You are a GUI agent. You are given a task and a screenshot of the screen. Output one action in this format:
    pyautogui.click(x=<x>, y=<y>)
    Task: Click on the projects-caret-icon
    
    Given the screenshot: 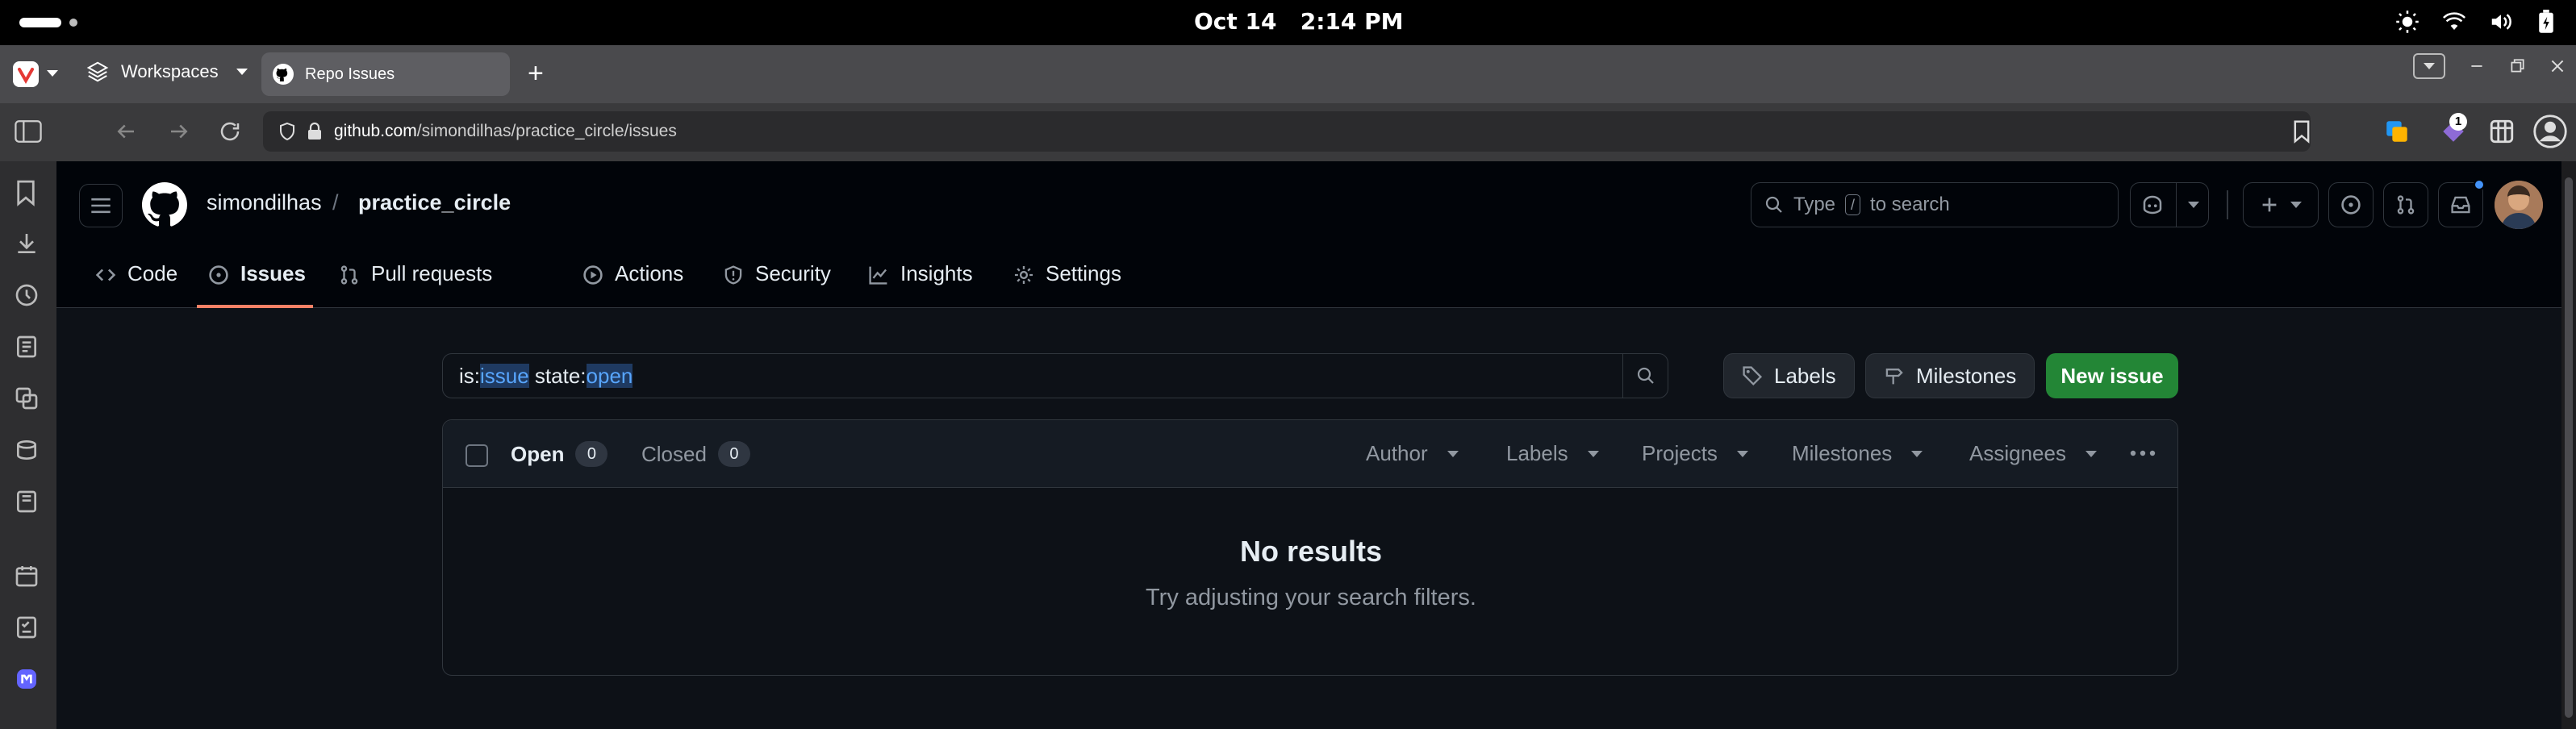 What is the action you would take?
    pyautogui.click(x=1742, y=453)
    